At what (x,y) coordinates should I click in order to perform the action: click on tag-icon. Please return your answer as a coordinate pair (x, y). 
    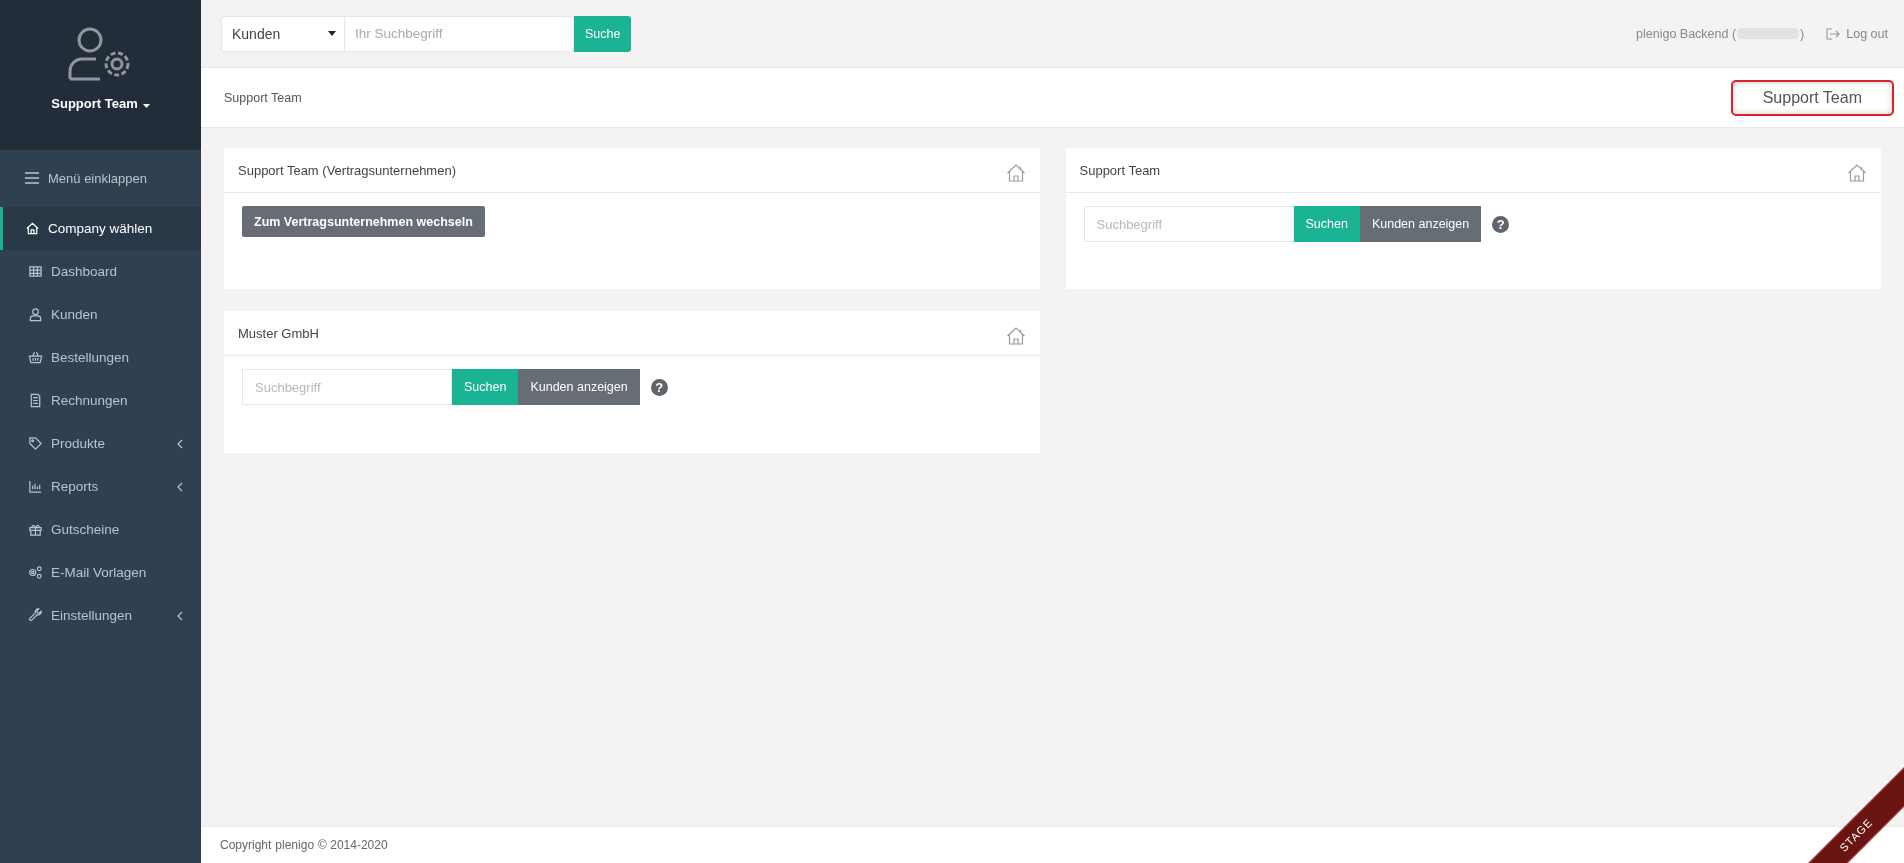
    Looking at the image, I should click on (35, 443).